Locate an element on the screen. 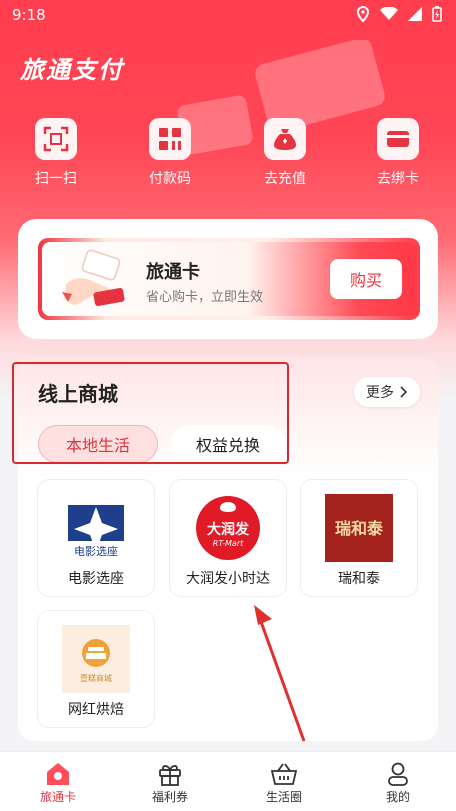 This screenshot has height=811, width=456. buy-button: 购买 is located at coordinates (366, 279).